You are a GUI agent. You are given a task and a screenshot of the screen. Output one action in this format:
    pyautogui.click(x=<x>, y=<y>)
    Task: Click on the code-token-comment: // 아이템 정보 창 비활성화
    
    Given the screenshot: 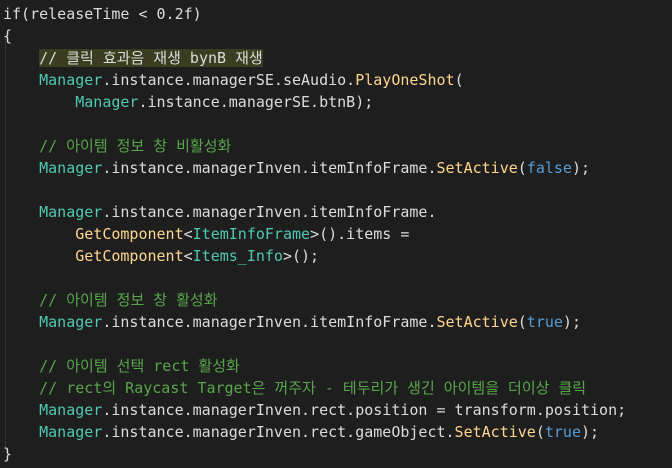 What is the action you would take?
    pyautogui.click(x=135, y=146)
    